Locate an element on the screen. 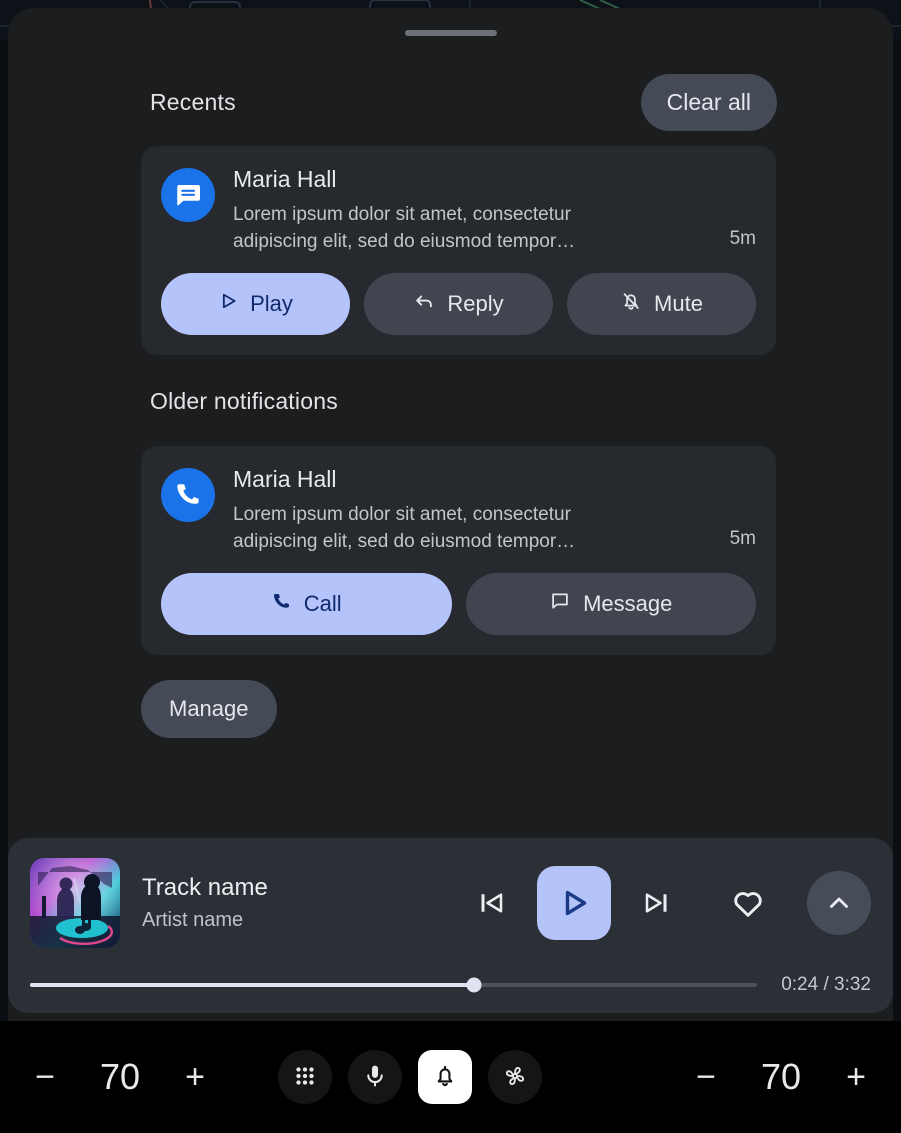  volume-control-right: − 70 + is located at coordinates (781, 1077).